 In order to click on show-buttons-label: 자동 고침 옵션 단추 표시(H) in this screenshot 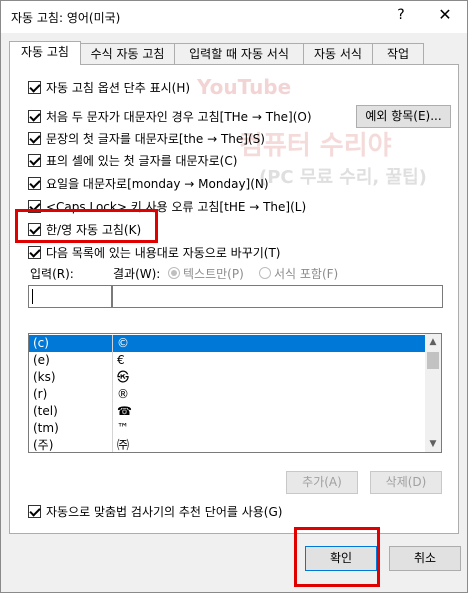, I will do `click(118, 88)`.